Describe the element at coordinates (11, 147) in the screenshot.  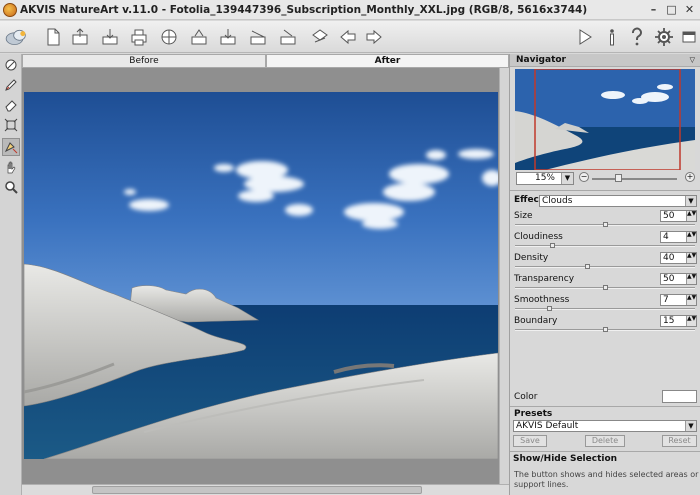
I see `show-hide-selection-icon` at that location.